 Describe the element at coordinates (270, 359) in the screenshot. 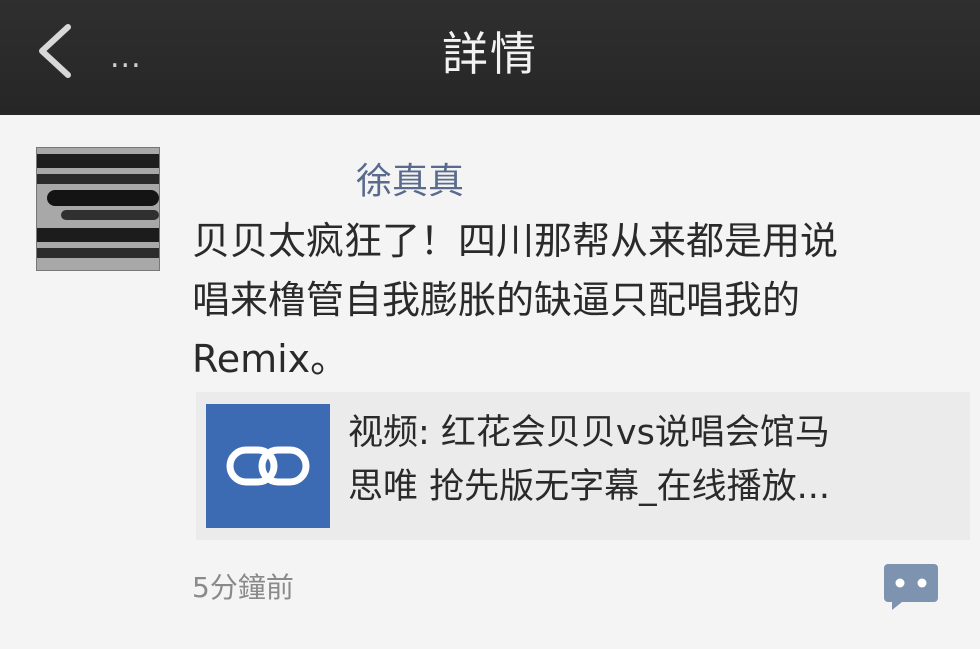

I see `post-text-line: Remix。` at that location.